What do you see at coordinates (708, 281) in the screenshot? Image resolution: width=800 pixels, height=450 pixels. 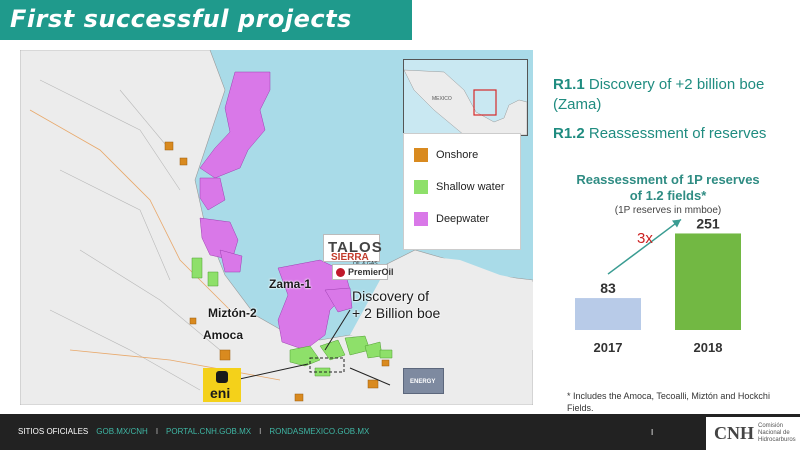 I see `bar-2018` at bounding box center [708, 281].